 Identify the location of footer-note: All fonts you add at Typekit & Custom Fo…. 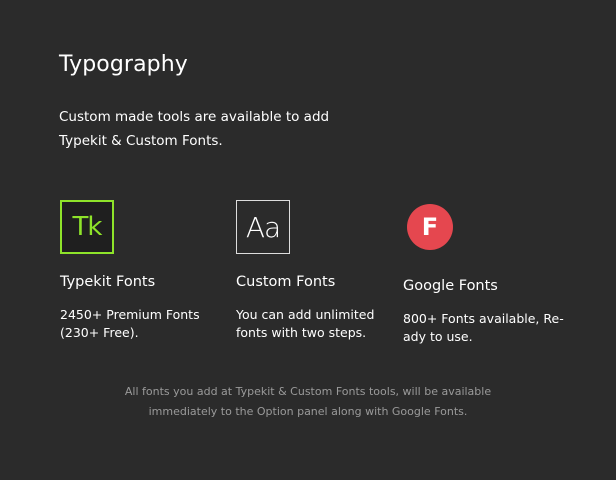
(308, 402).